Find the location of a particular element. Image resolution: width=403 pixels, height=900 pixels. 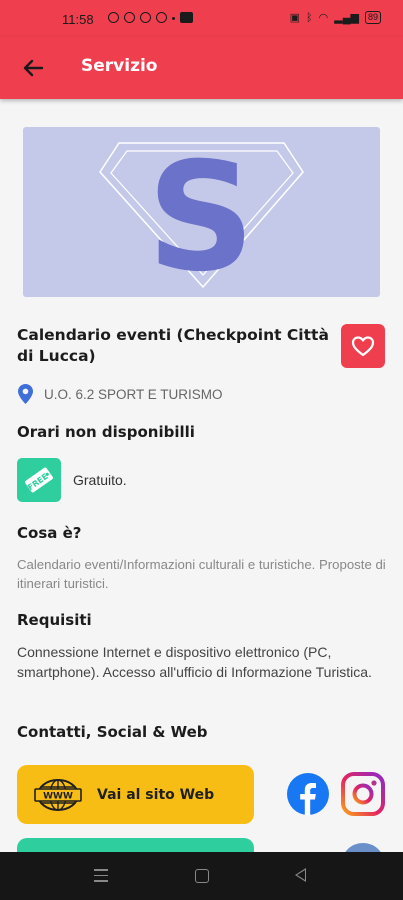

www-icon-text: WWW is located at coordinates (58, 796).